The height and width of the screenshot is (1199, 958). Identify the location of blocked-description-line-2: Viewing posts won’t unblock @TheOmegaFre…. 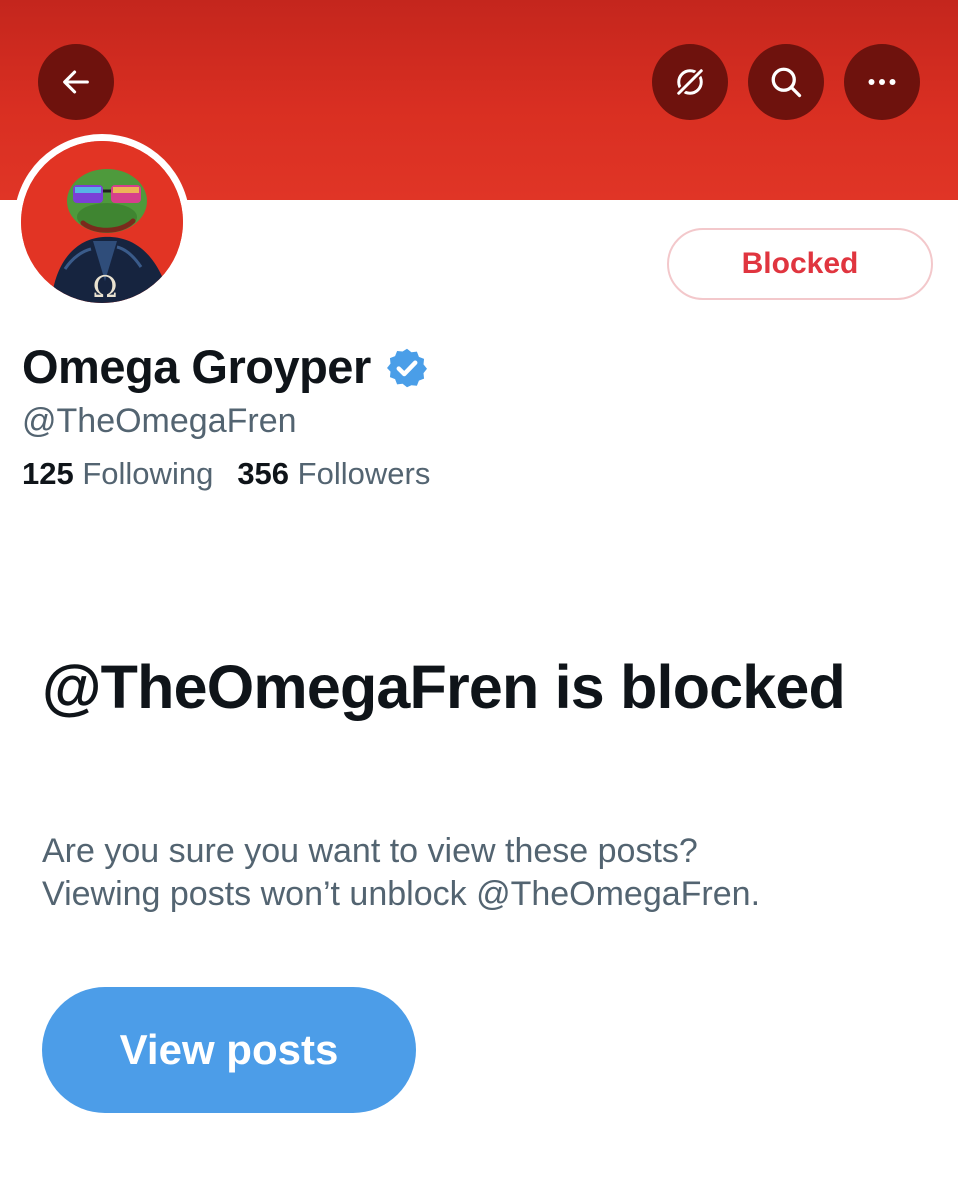
(401, 894).